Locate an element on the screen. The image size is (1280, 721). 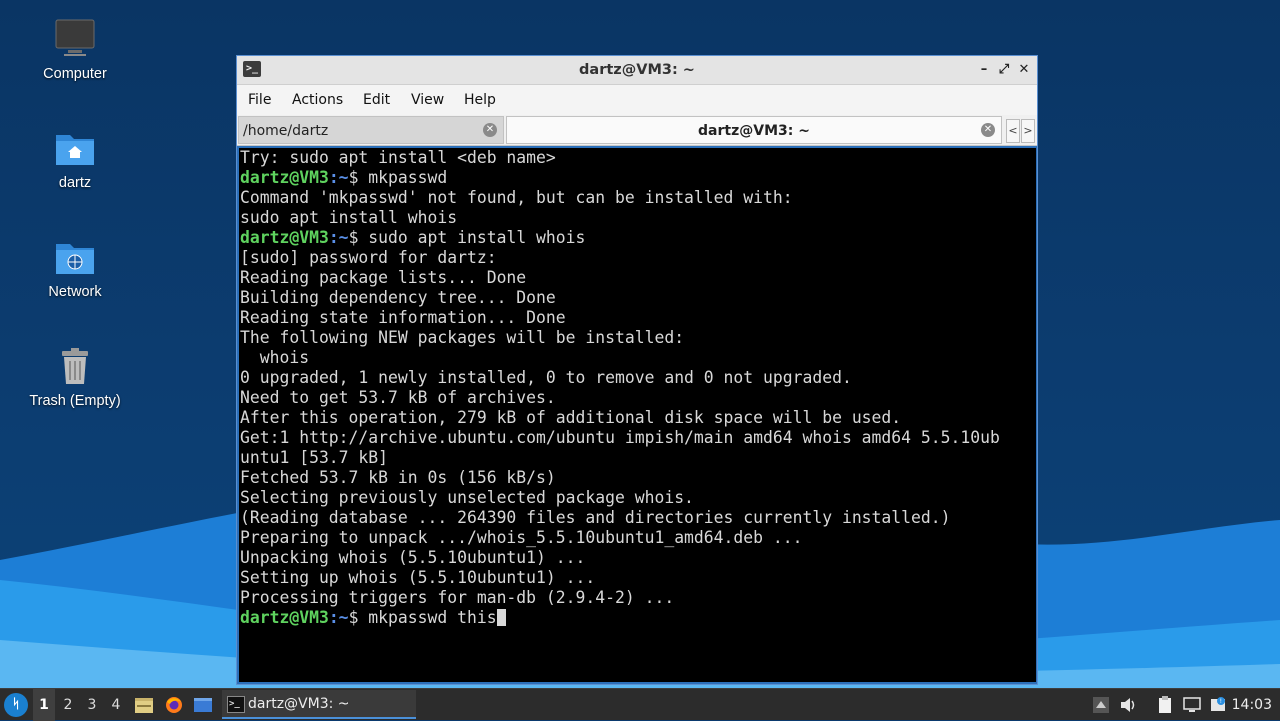
terminal-output-line: whois is located at coordinates (638, 358).